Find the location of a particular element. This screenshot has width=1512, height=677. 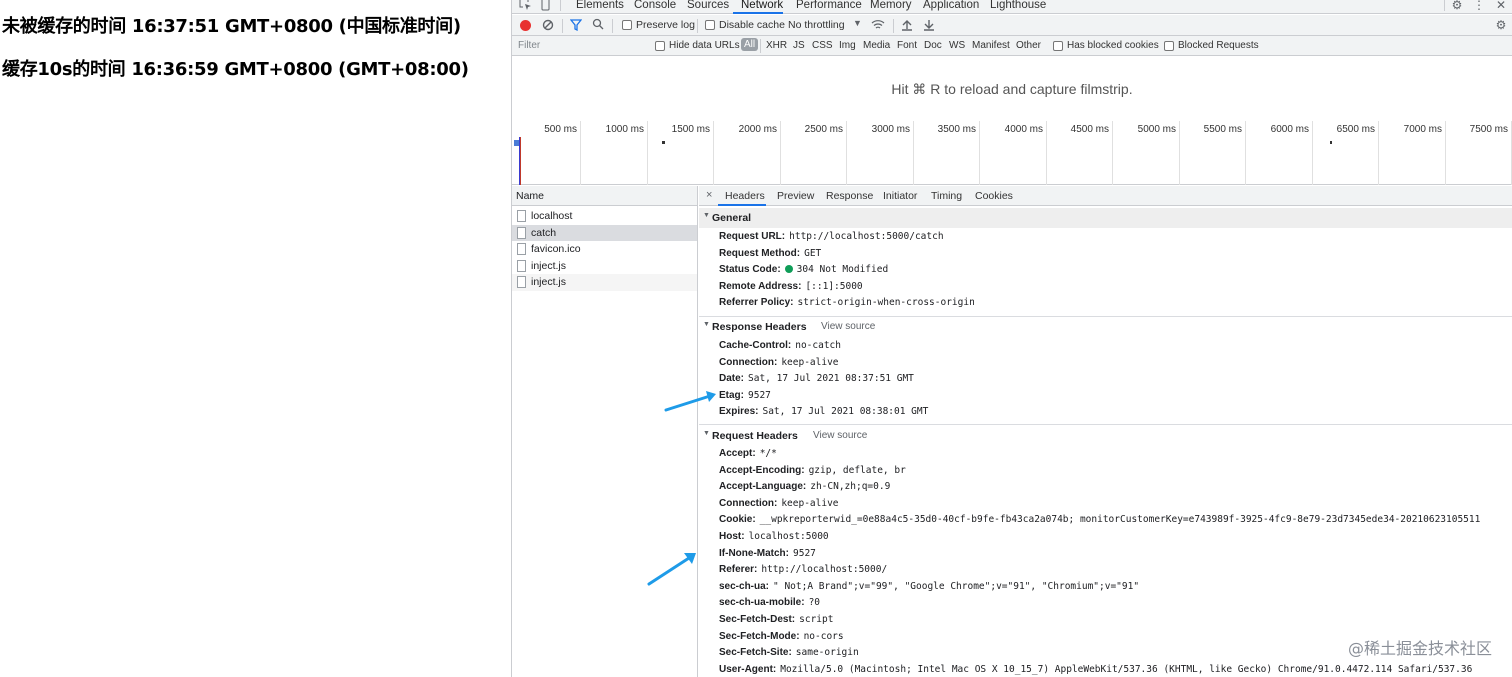

type-filter-css: CSS is located at coordinates (822, 45).